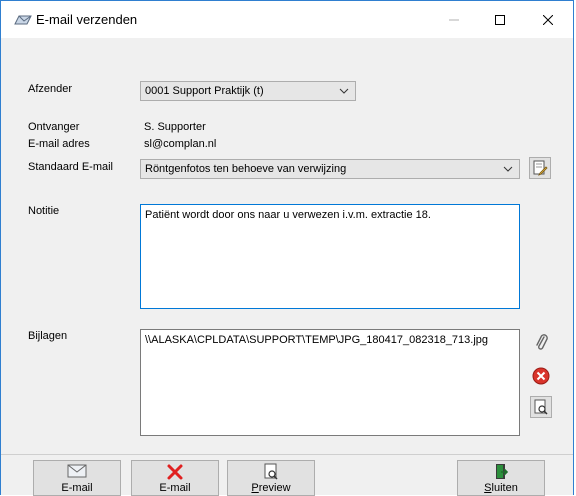 This screenshot has height=496, width=576. I want to click on paperclip-icon, so click(542, 342).